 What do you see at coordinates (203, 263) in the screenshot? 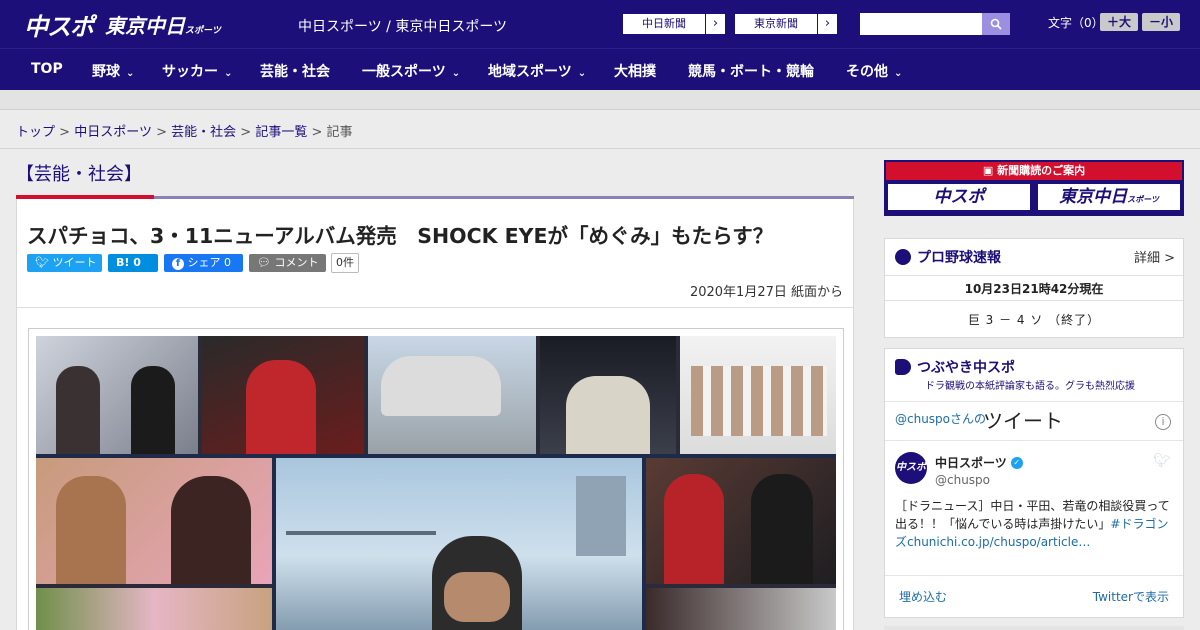
I see `facebook-share-button: f シェア 0` at bounding box center [203, 263].